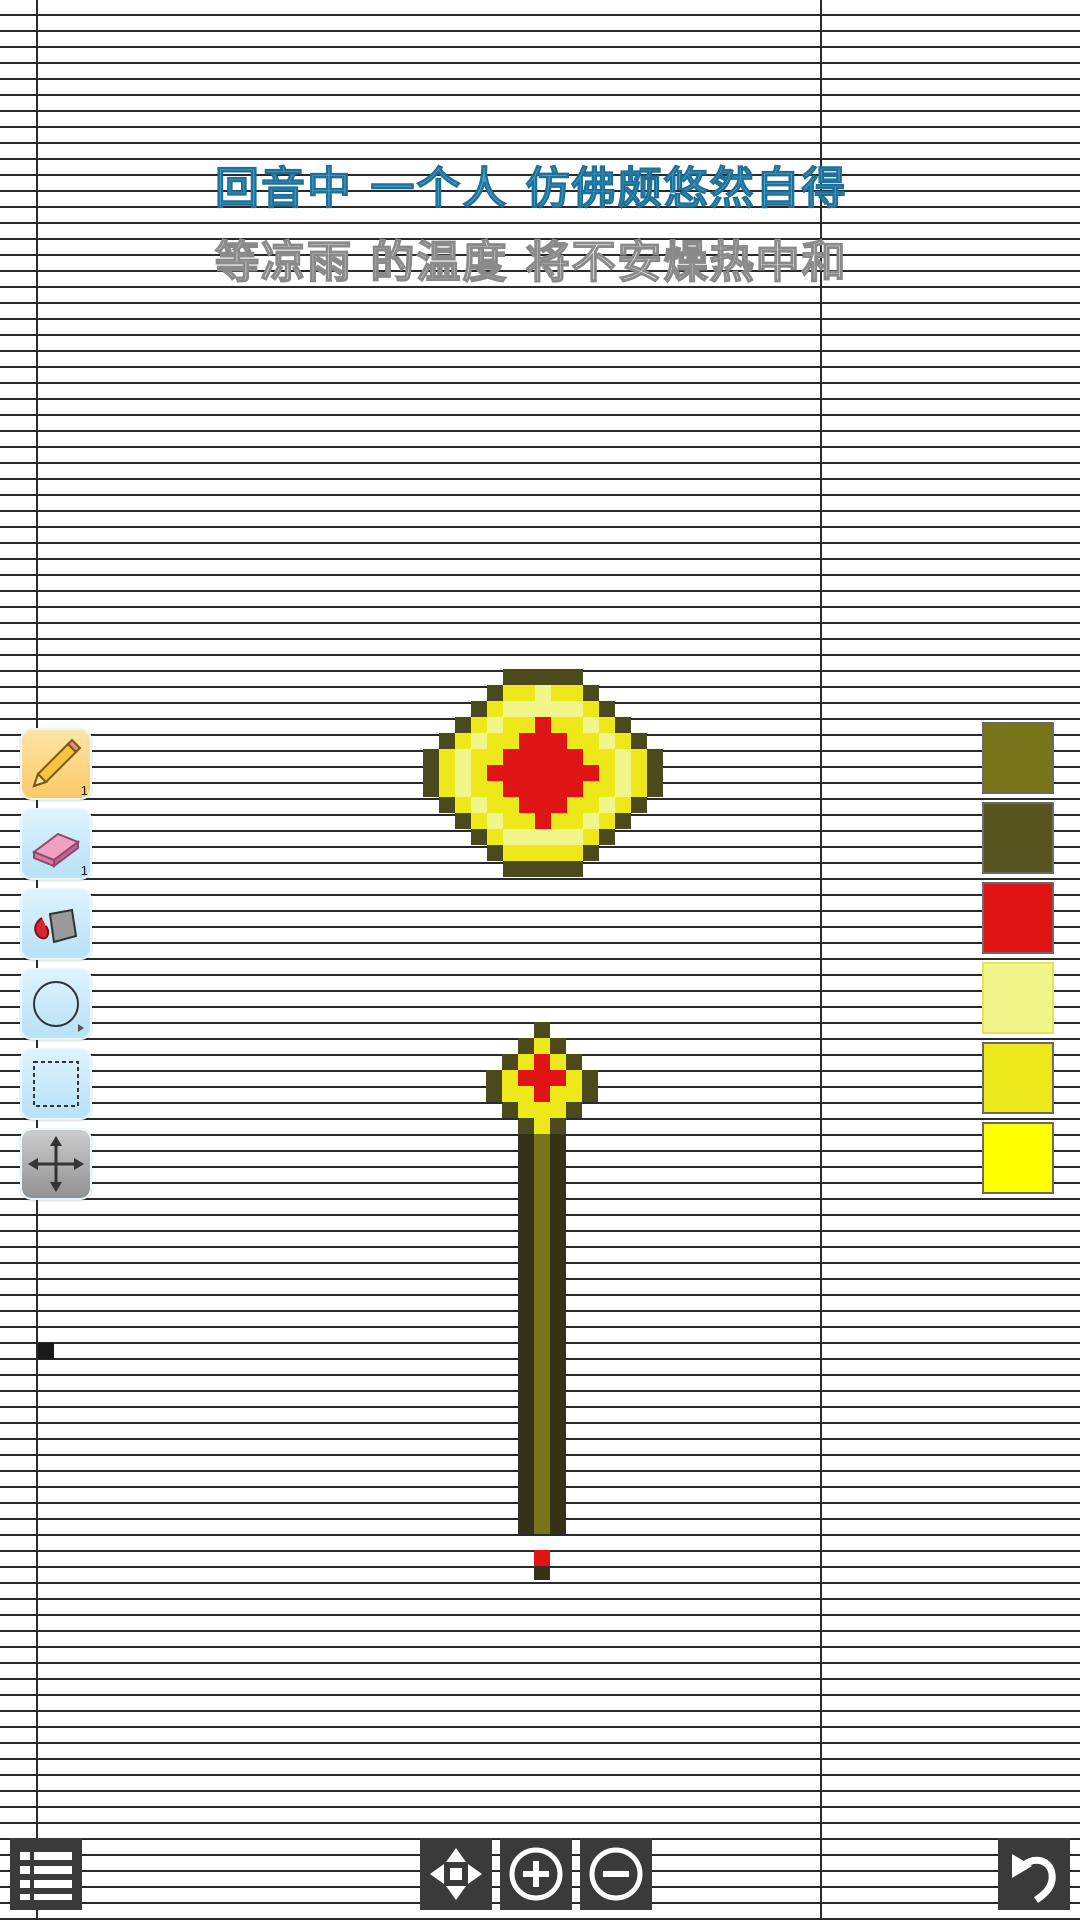  I want to click on fill-tool-button, so click(56, 924).